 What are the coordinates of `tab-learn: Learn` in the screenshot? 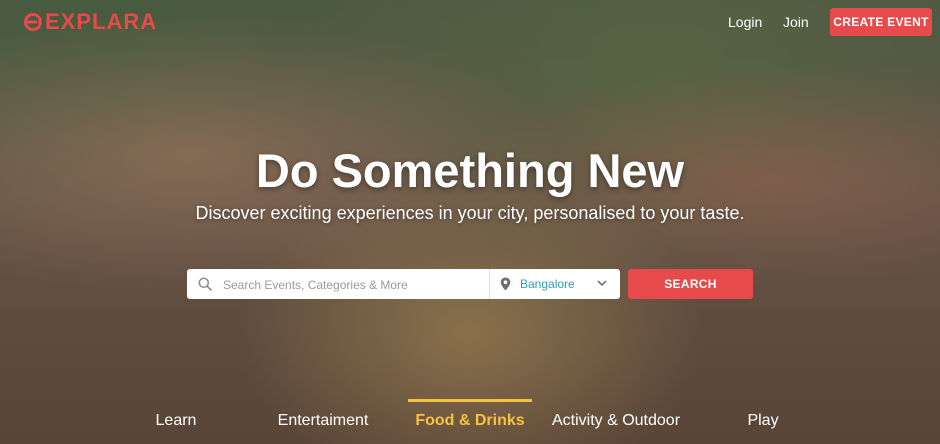 It's located at (176, 422).